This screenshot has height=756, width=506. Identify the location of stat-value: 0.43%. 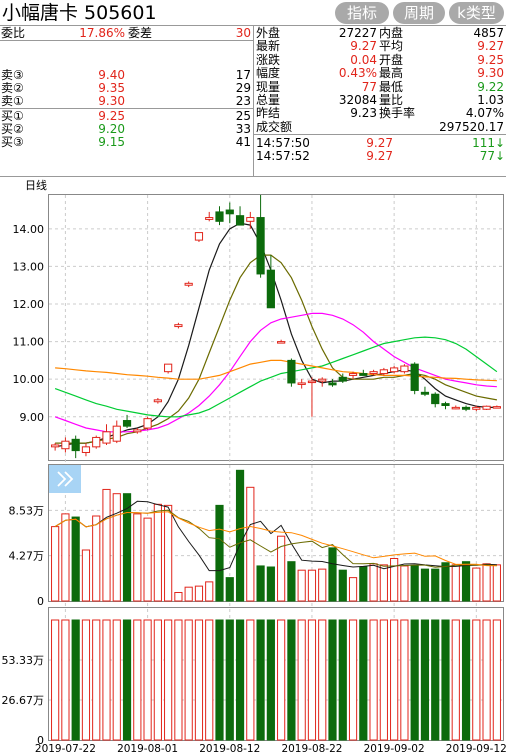
(357, 73).